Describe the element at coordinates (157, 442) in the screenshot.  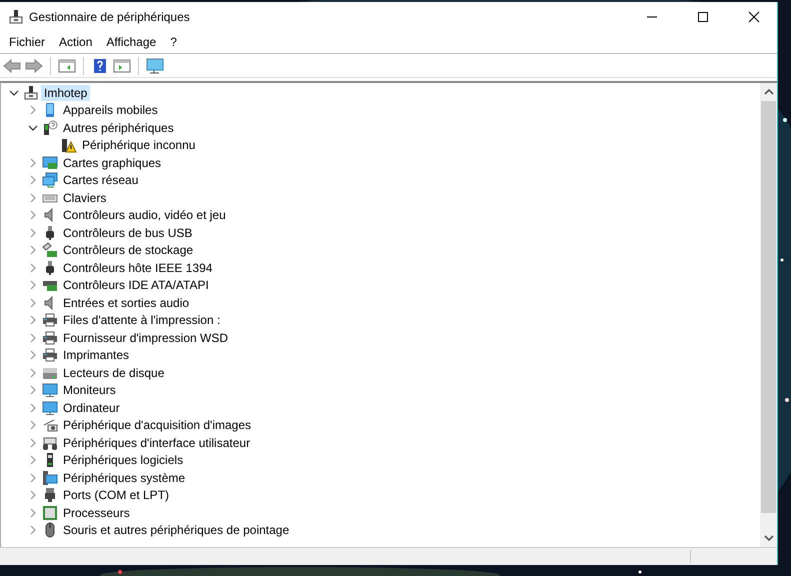
I see `tree-item: Périphériques d'interface utilisateur` at that location.